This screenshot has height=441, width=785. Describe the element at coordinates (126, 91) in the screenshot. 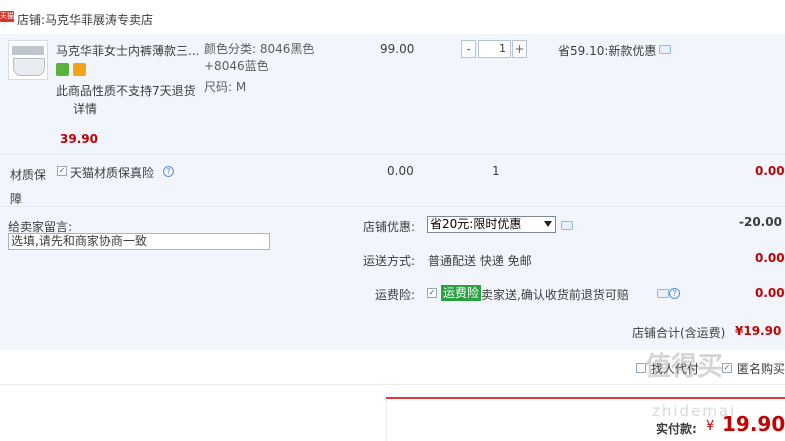

I see `no-return-note: 此商品性质不支持7天退货` at that location.